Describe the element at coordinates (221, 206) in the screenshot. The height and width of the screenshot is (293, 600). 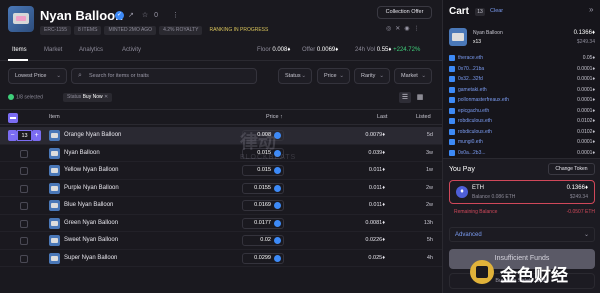
I see `table-row: Blue Nyan Balloon 0.0169 0.011♦ 2w` at that location.